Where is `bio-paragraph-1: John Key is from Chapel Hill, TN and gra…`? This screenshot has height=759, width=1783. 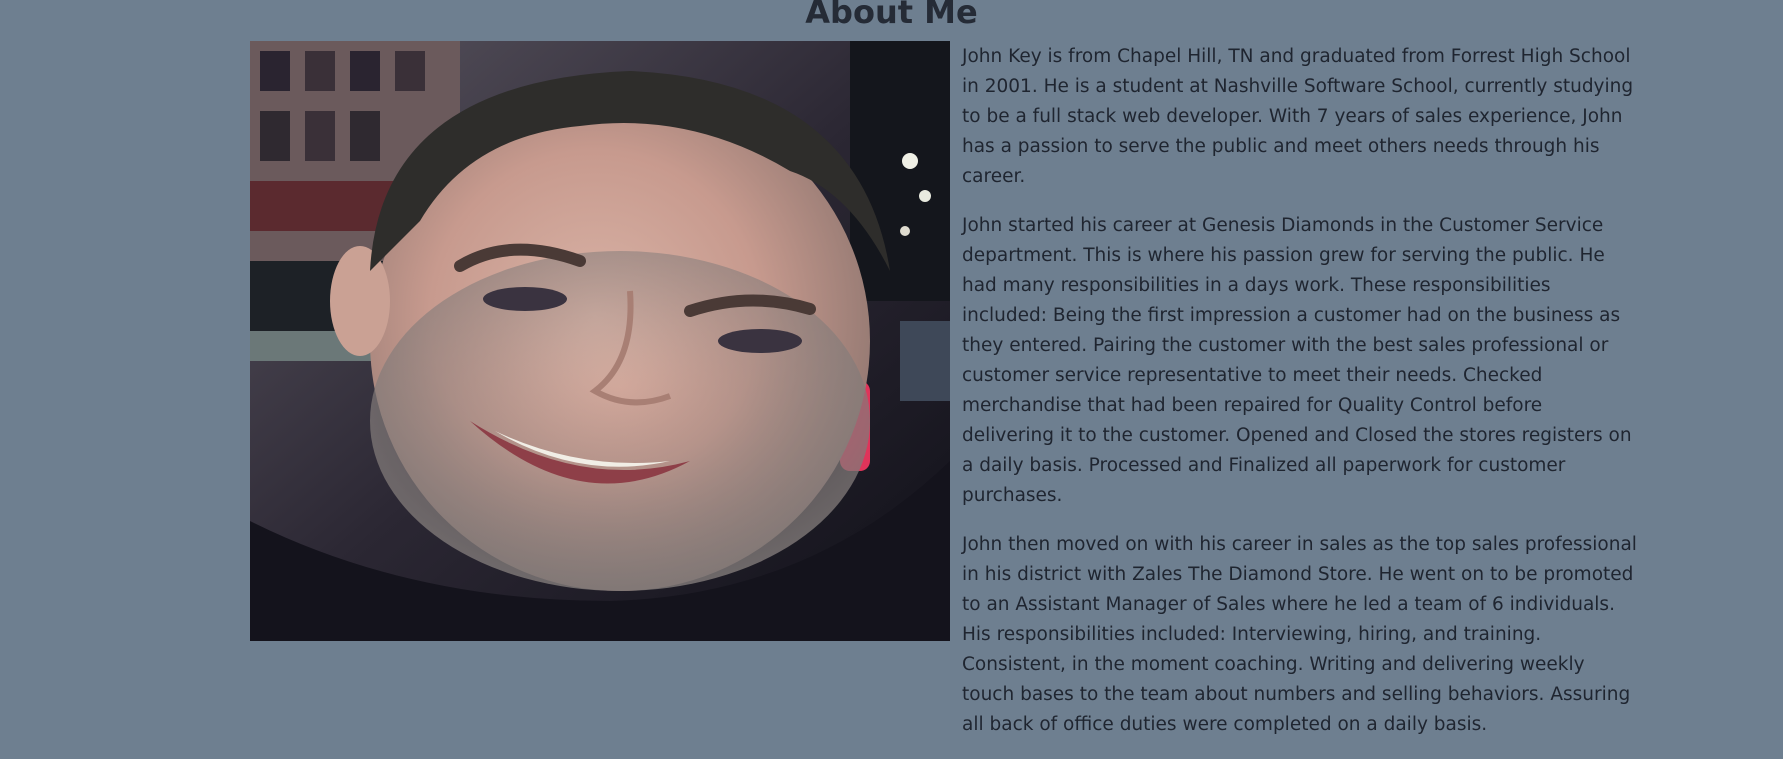
bio-paragraph-1: John Key is from Chapel Hill, TN and gra… is located at coordinates (1298, 116).